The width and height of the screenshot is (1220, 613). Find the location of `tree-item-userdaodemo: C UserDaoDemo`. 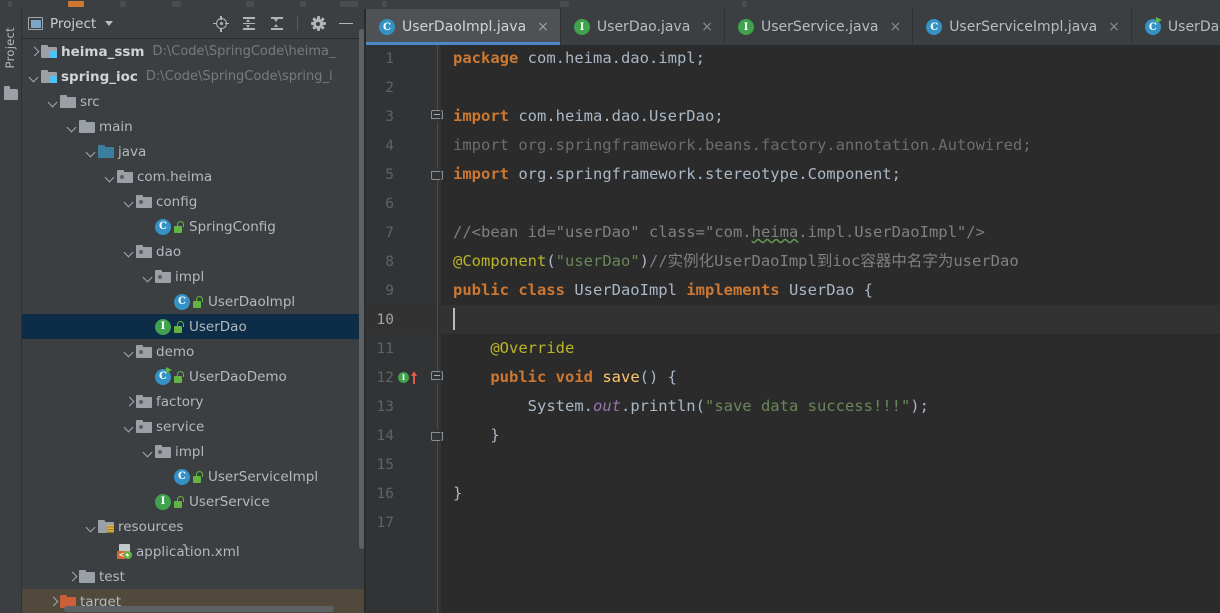

tree-item-userdaodemo: C UserDaoDemo is located at coordinates (194, 376).